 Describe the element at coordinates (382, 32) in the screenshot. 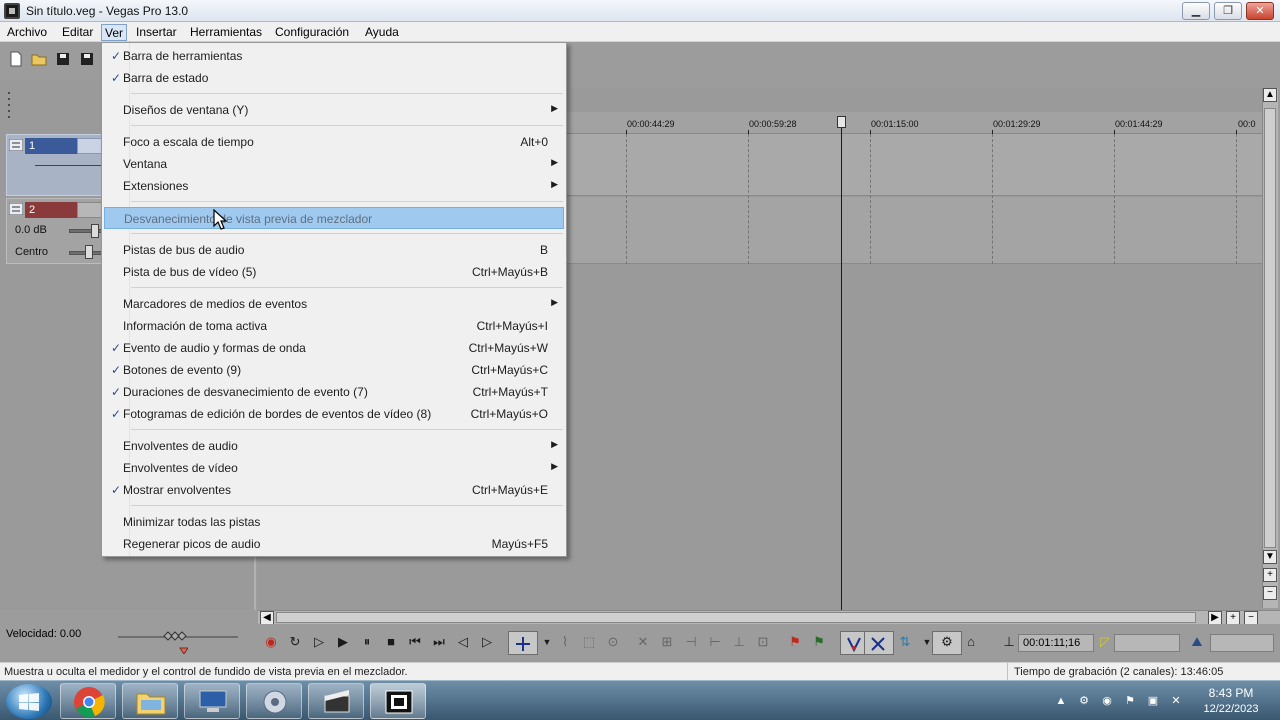

I see `menu-ayuda: Ayuda` at that location.